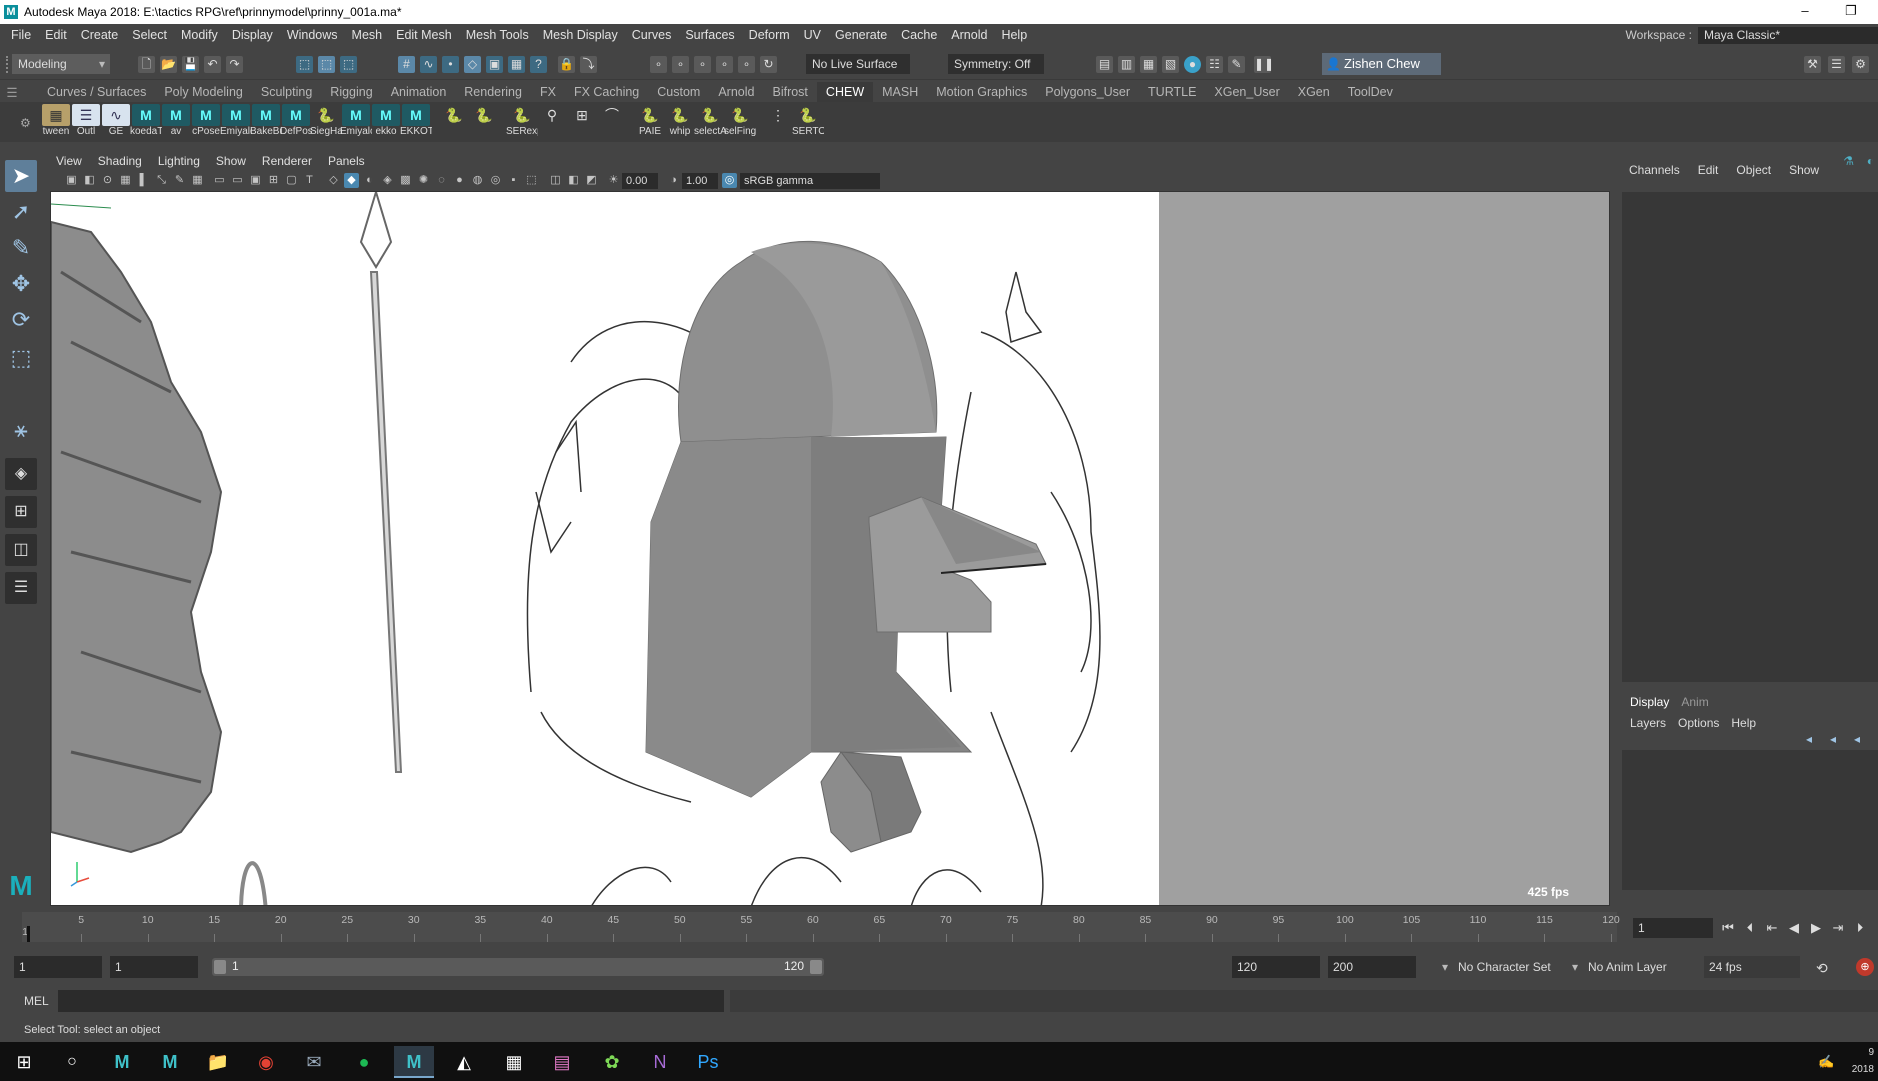 The image size is (1878, 1081). Describe the element at coordinates (12, 92) in the screenshot. I see `shelf-menu-icon: ☰` at that location.